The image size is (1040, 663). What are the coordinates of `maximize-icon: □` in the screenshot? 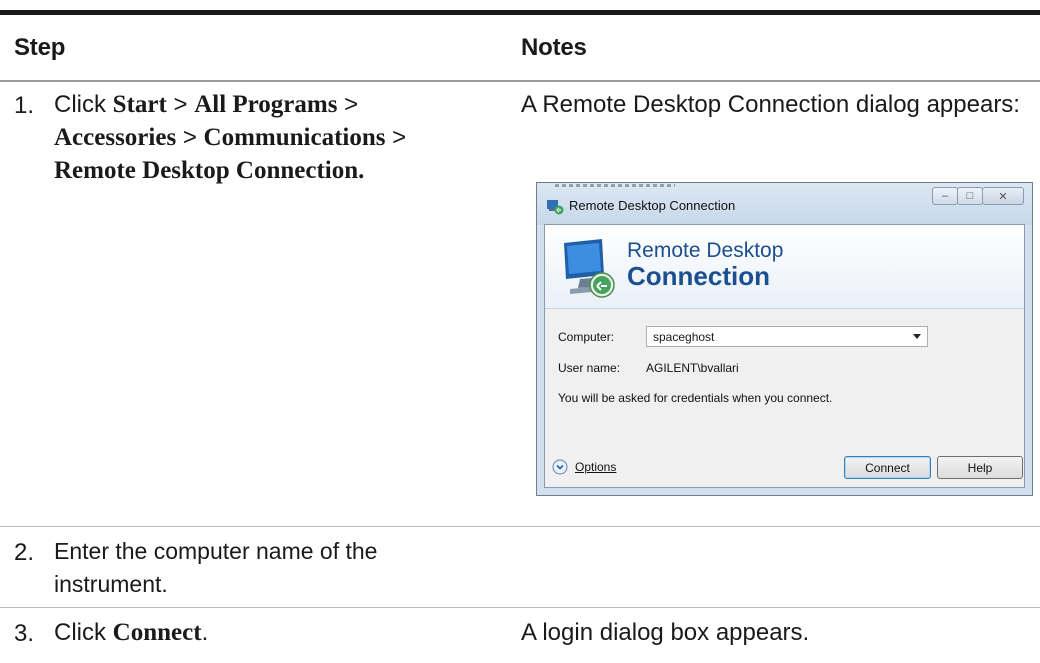 It's located at (970, 196).